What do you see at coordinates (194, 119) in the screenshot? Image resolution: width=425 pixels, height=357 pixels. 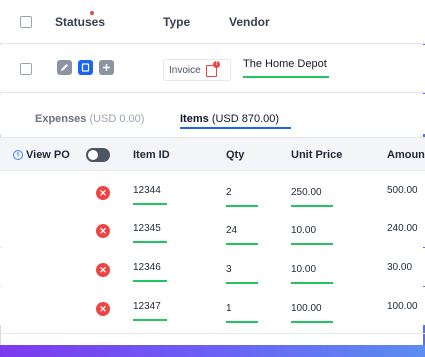 I see `tab-items-label: Items` at bounding box center [194, 119].